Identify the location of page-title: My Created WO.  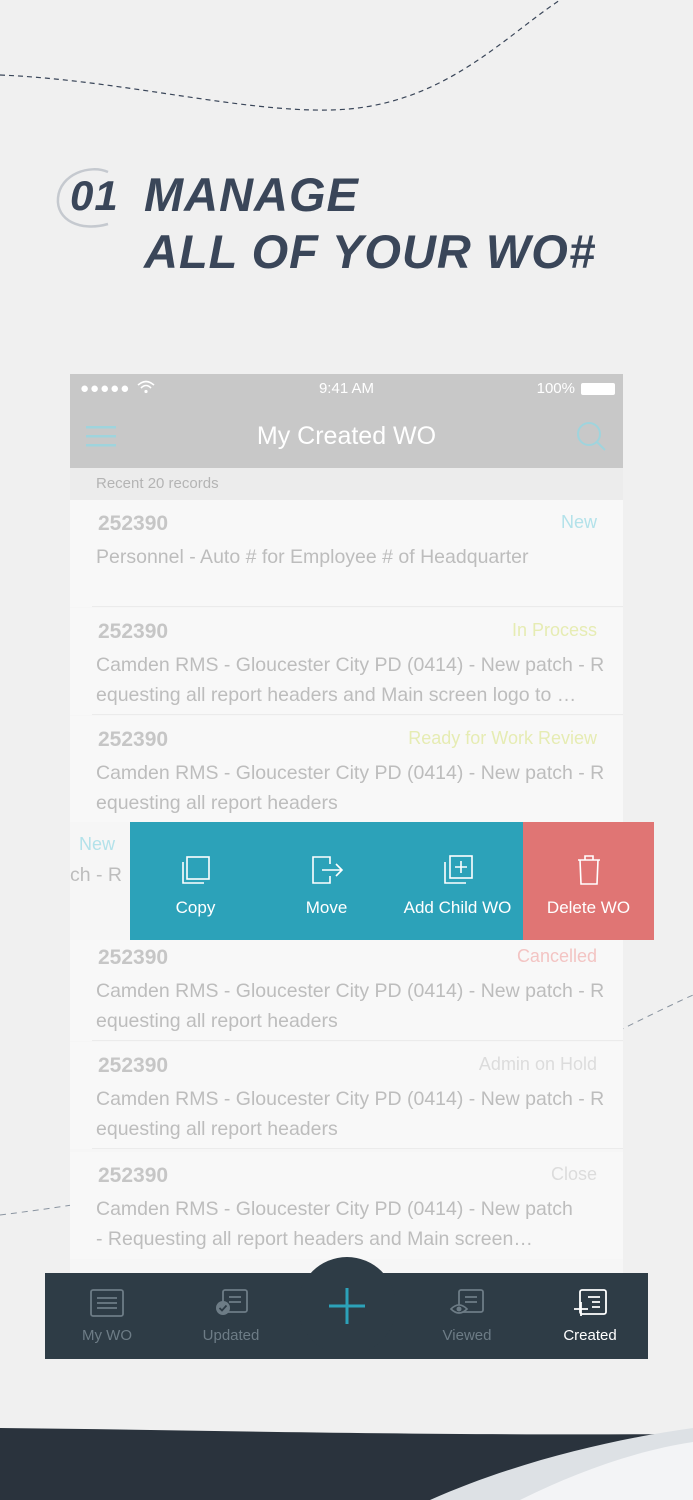
(346, 436).